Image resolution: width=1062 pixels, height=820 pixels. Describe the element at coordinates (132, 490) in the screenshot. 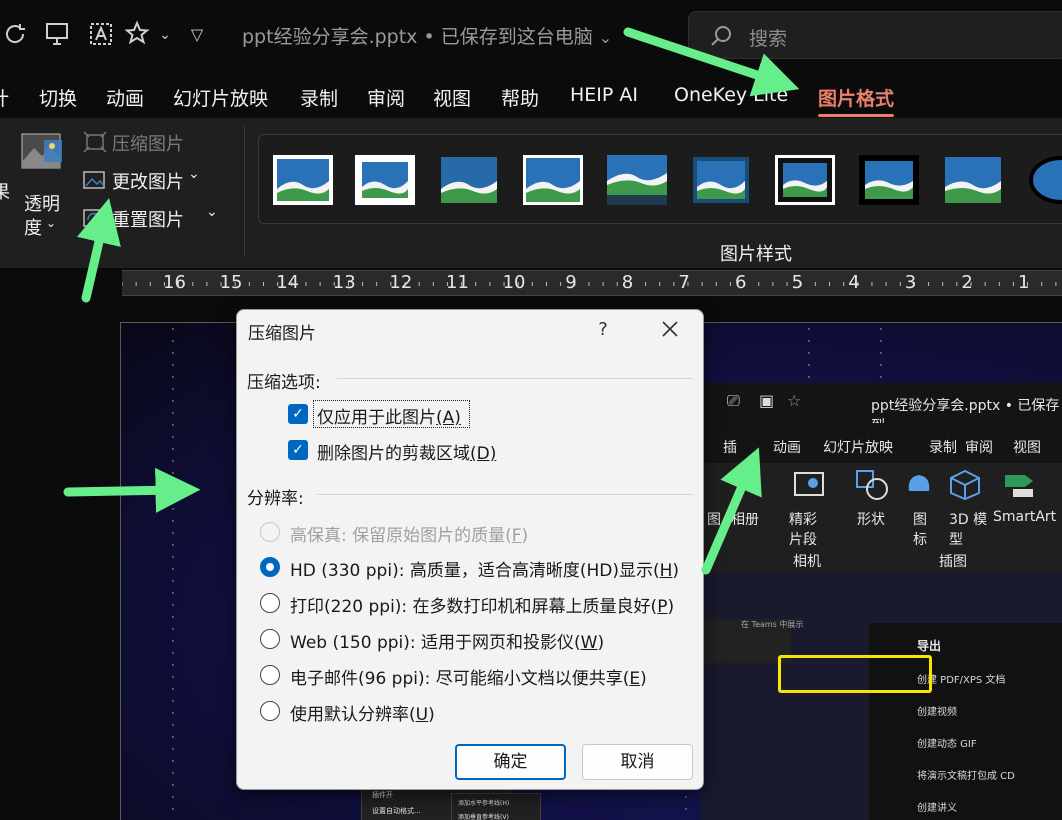

I see `arrow-to-resolution` at that location.